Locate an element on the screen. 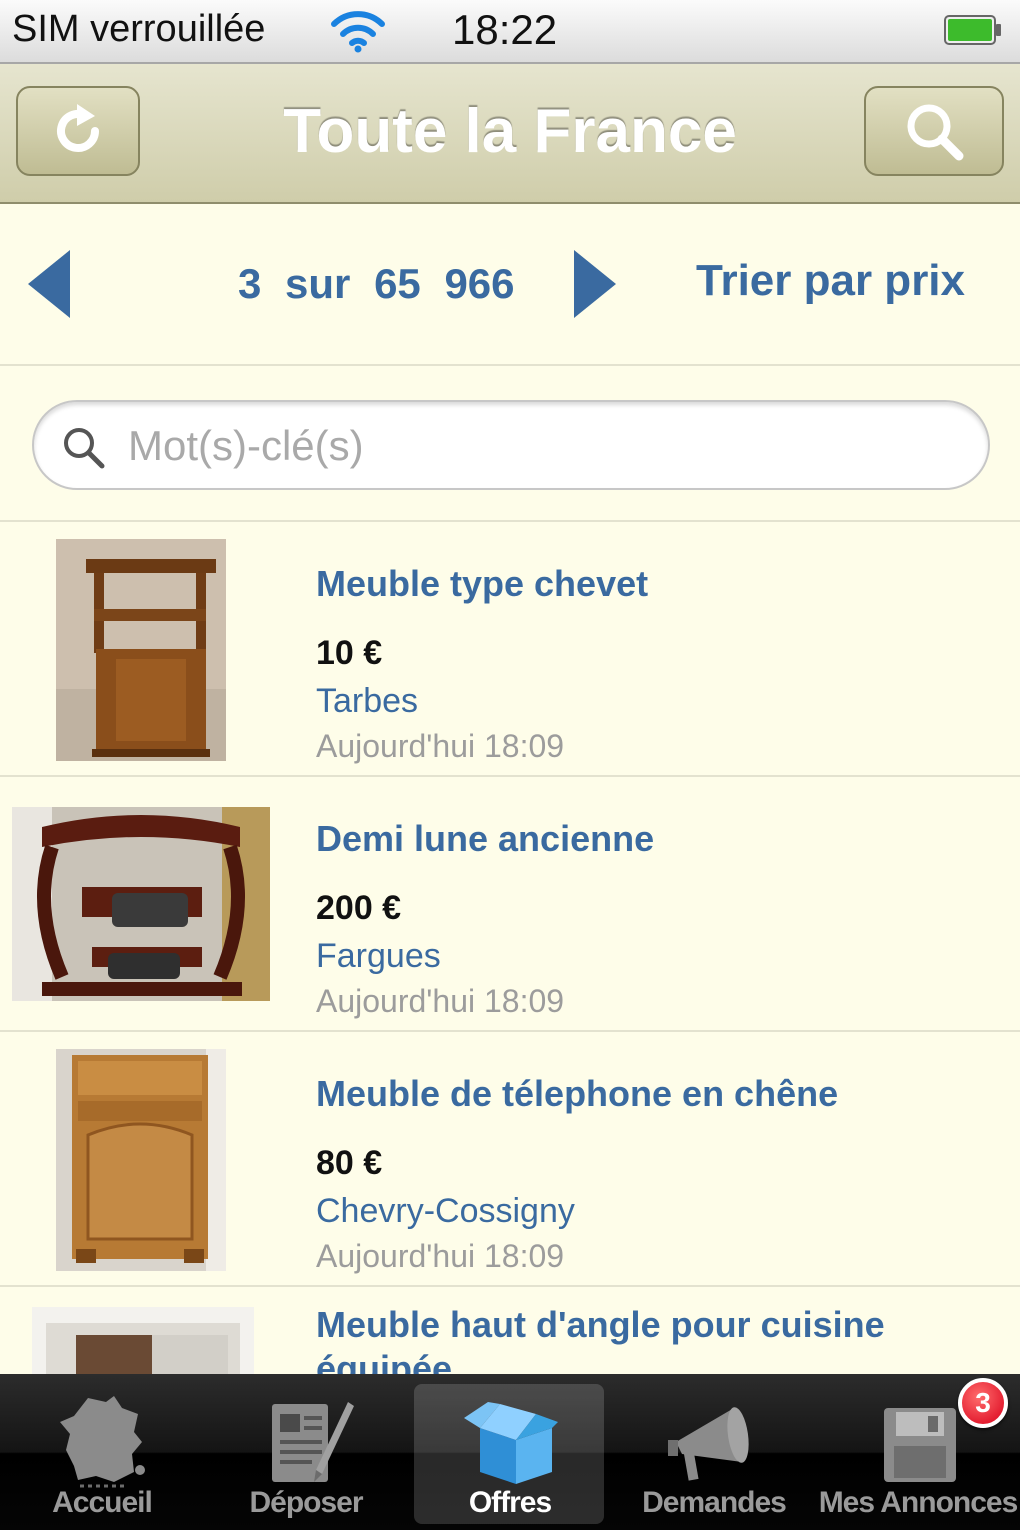 The image size is (1020, 1530). list-item: Meuble haut d'angle pour cuisine équipée is located at coordinates (510, 1330).